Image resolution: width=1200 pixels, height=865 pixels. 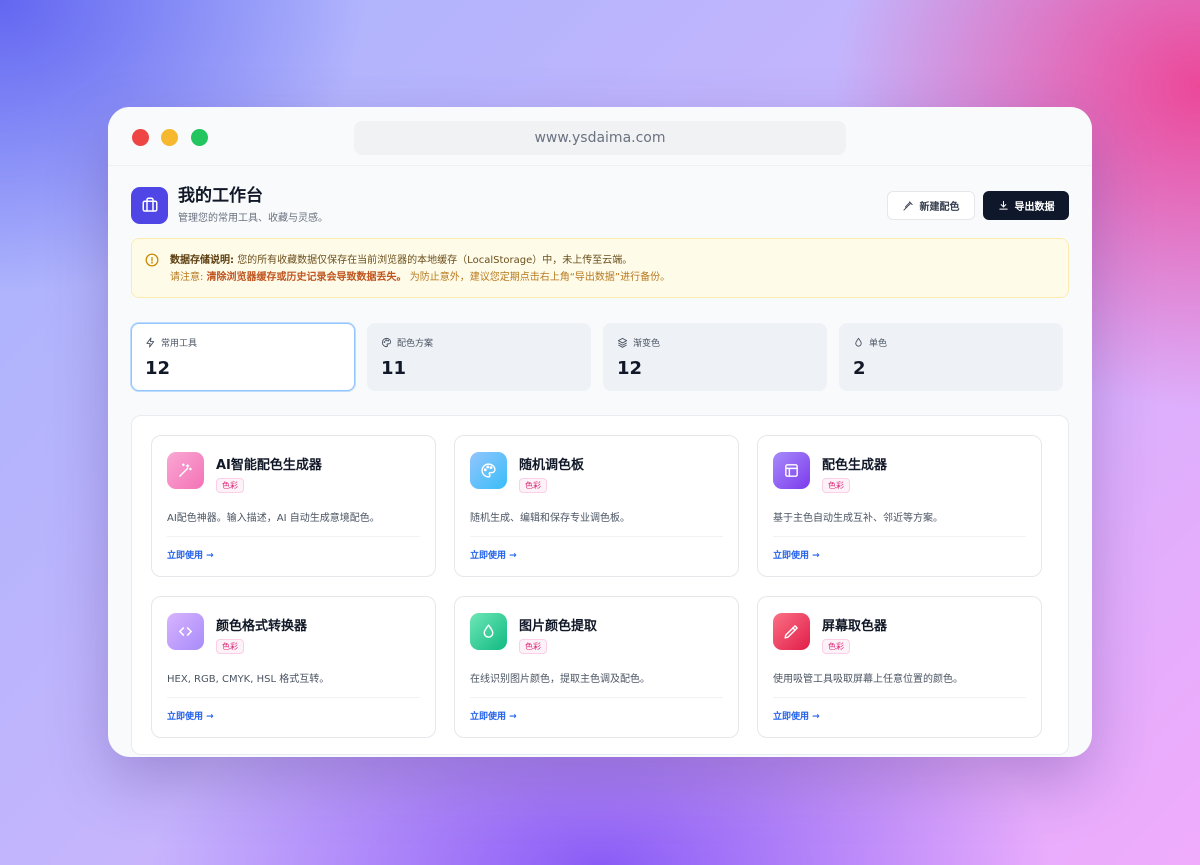 I want to click on tool-title: 颜色格式转换器, so click(x=262, y=626).